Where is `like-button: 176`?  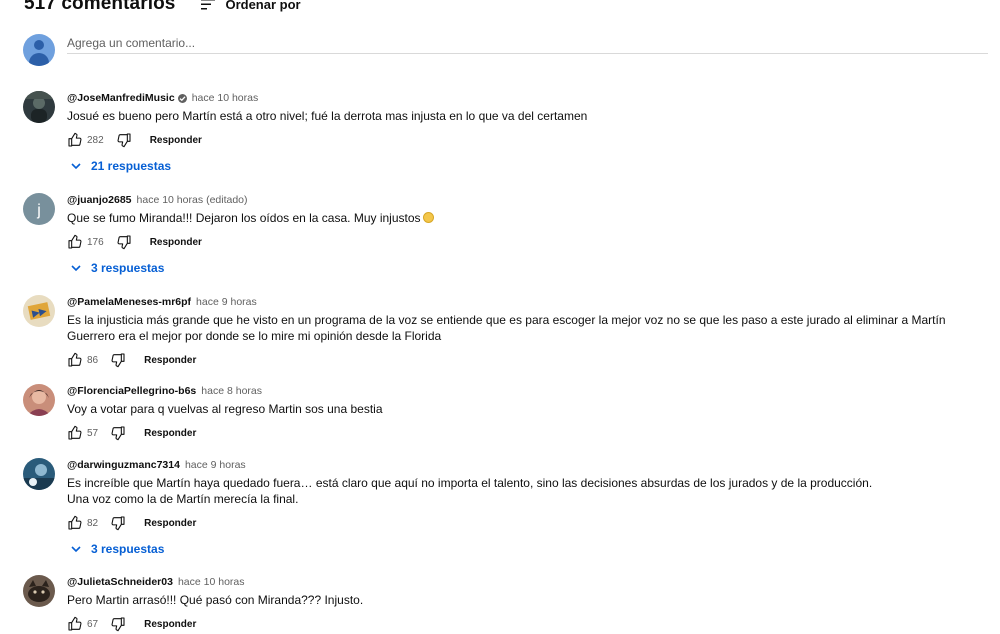
like-button: 176 is located at coordinates (85, 242).